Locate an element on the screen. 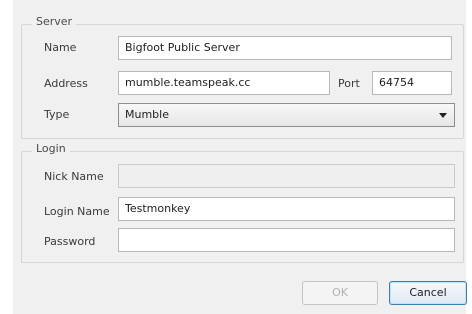 Image resolution: width=472 pixels, height=314 pixels. address-label: Address is located at coordinates (66, 83).